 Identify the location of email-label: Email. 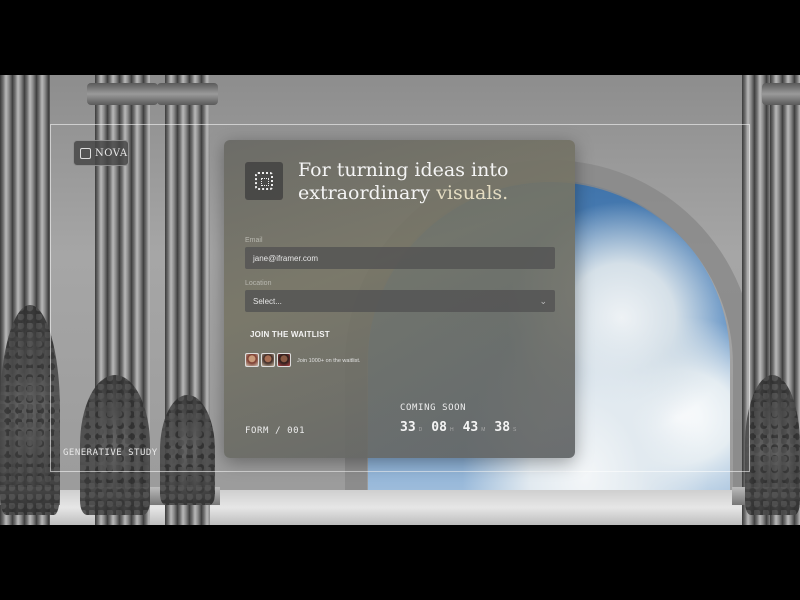
(254, 240).